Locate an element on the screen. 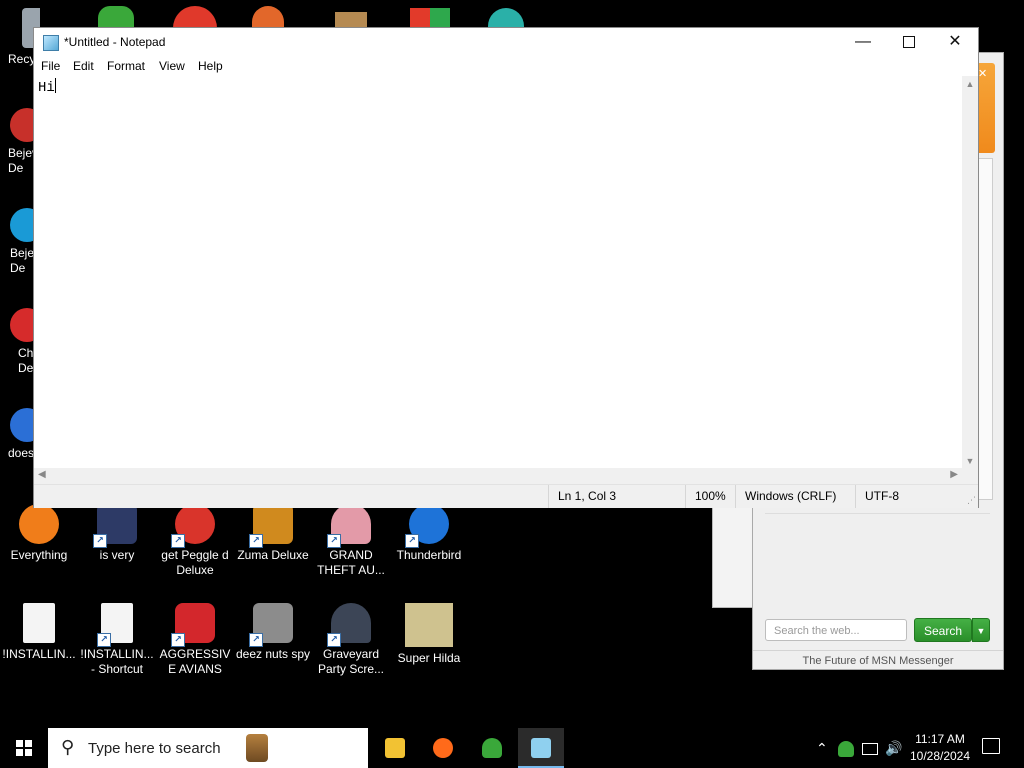 The width and height of the screenshot is (1024, 768). editor-text: Hi is located at coordinates (46, 88).